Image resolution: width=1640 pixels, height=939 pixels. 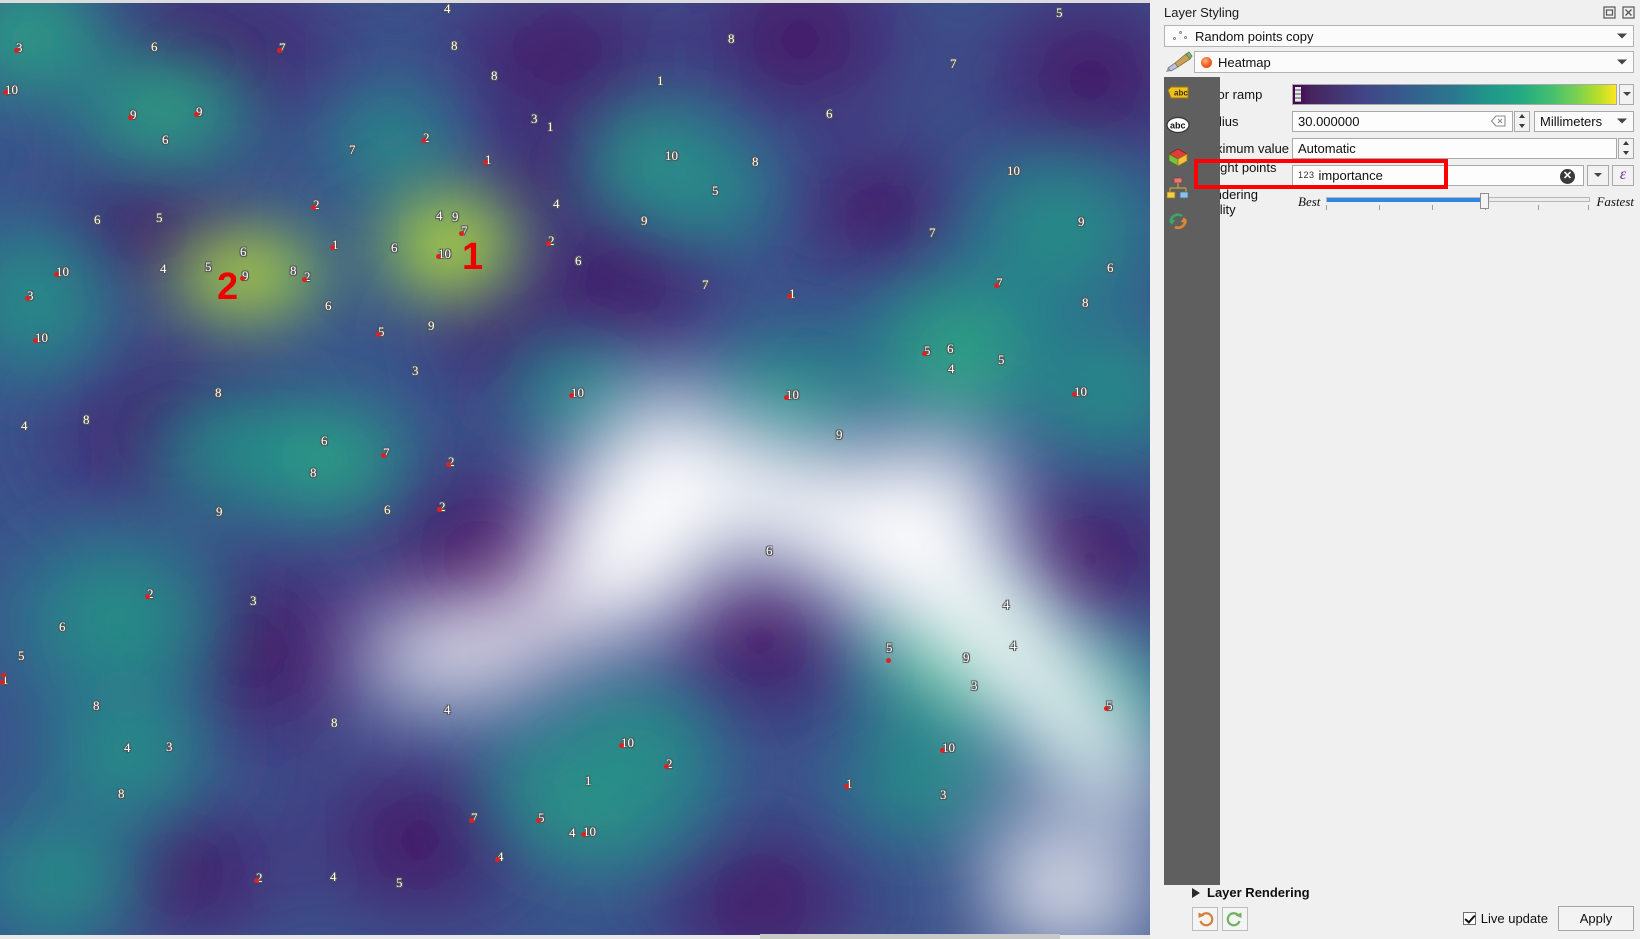 I want to click on undo-button, so click(x=1205, y=918).